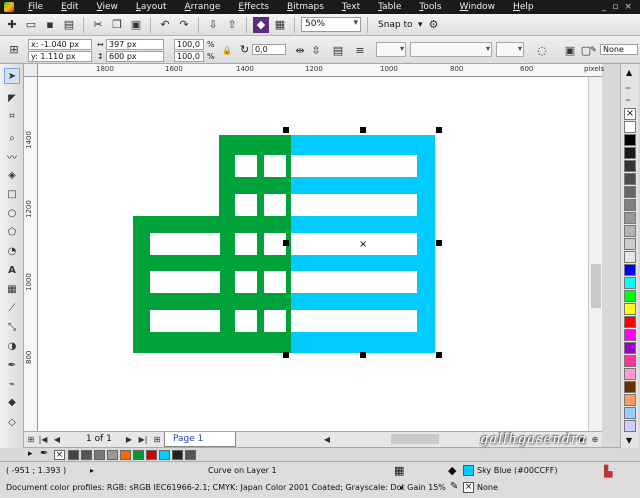 This screenshot has height=498, width=640. Describe the element at coordinates (60, 44) in the screenshot. I see `x-position-field: x: -1.040 px` at that location.